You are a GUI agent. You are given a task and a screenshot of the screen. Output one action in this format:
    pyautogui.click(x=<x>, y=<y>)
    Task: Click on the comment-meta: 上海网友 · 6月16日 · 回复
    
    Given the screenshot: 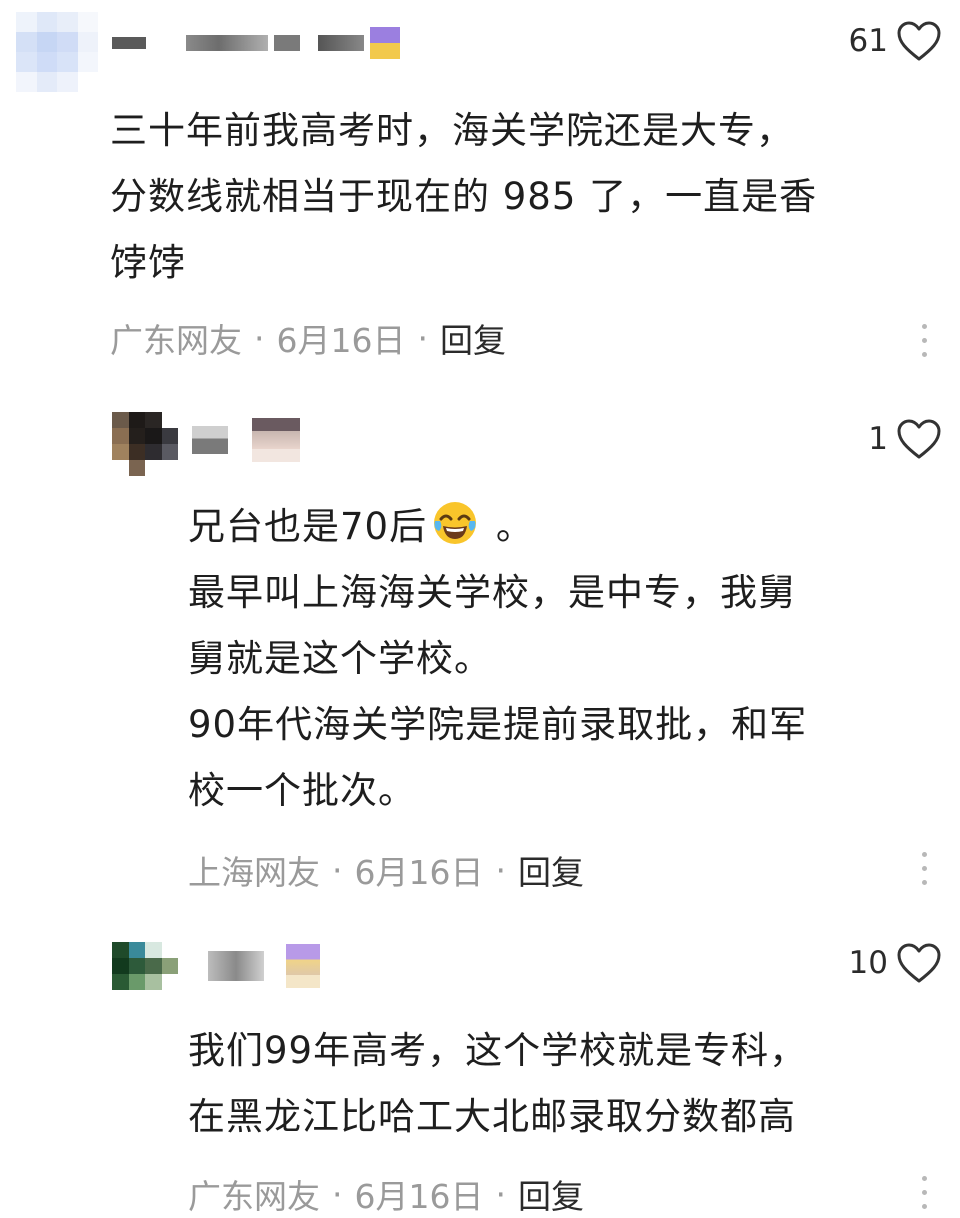 What is the action you would take?
    pyautogui.click(x=386, y=870)
    